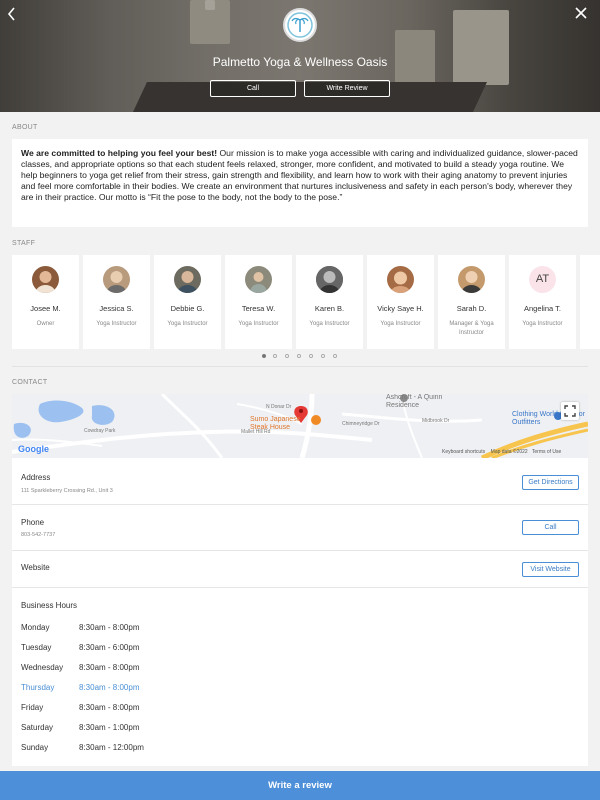 The image size is (600, 800). Describe the element at coordinates (329, 302) in the screenshot. I see `staff-card: Karen B. Yoga Instructor` at that location.